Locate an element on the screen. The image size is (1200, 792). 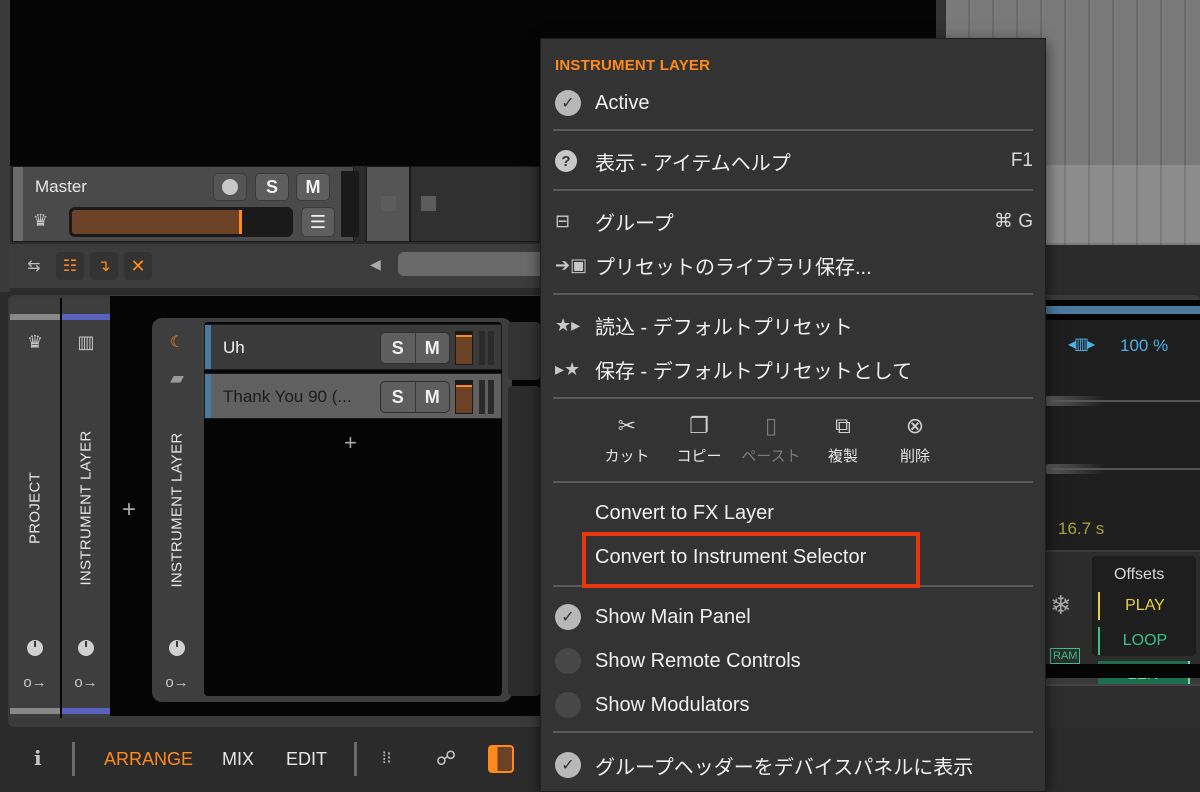
layer-row: Thank You 90 (... S M is located at coordinates (353, 396).